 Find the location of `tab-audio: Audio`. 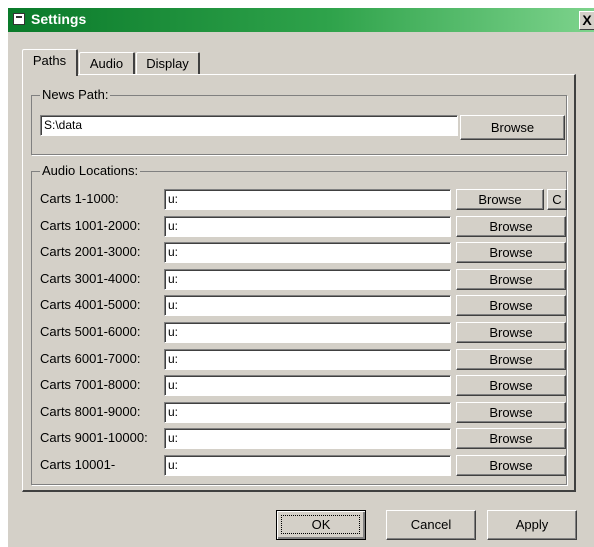

tab-audio: Audio is located at coordinates (107, 63).